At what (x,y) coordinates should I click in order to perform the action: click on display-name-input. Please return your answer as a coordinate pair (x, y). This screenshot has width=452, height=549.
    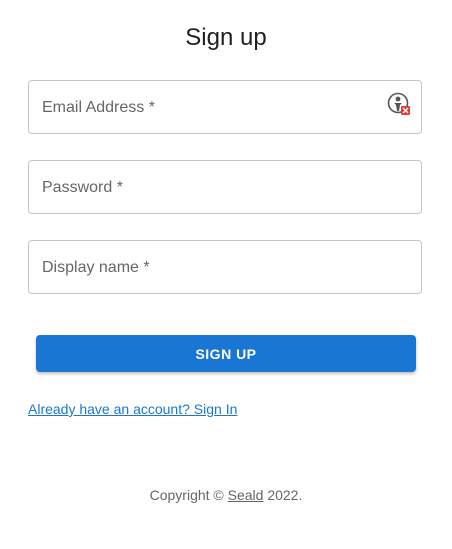
    Looking at the image, I should click on (225, 267).